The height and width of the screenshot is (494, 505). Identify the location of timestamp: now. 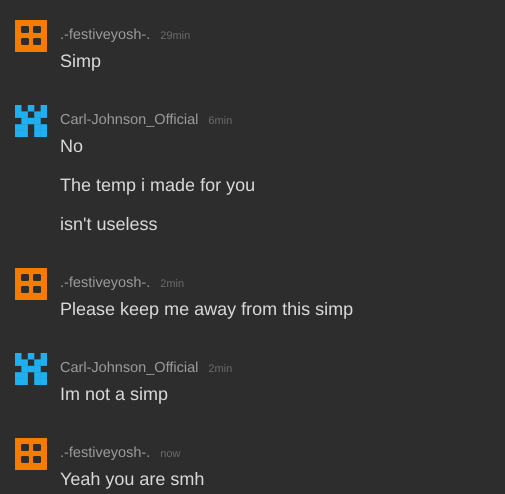
(170, 454).